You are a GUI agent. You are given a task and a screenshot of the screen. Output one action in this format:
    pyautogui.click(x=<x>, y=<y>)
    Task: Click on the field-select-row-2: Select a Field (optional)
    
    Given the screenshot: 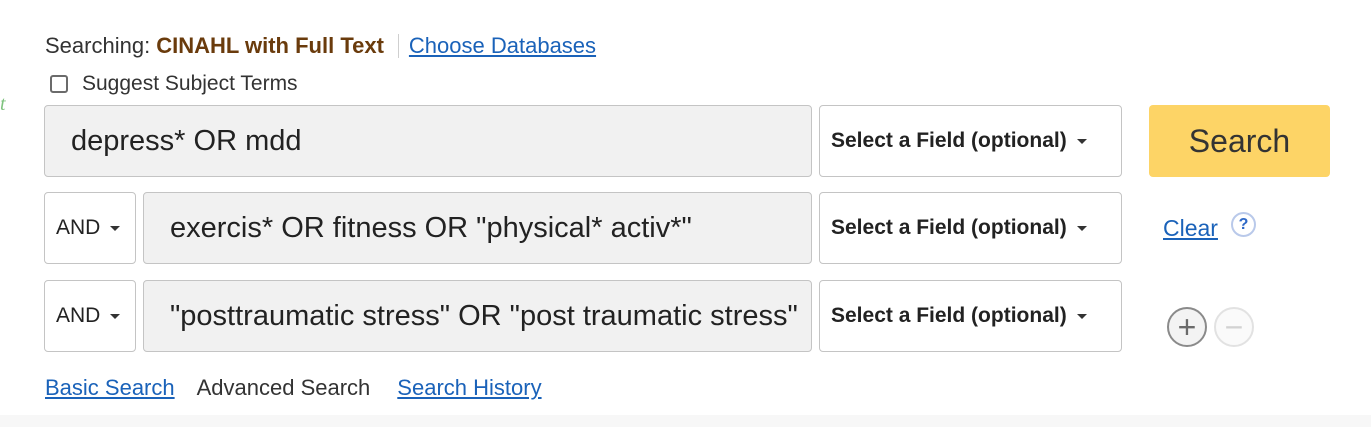 What is the action you would take?
    pyautogui.click(x=970, y=228)
    